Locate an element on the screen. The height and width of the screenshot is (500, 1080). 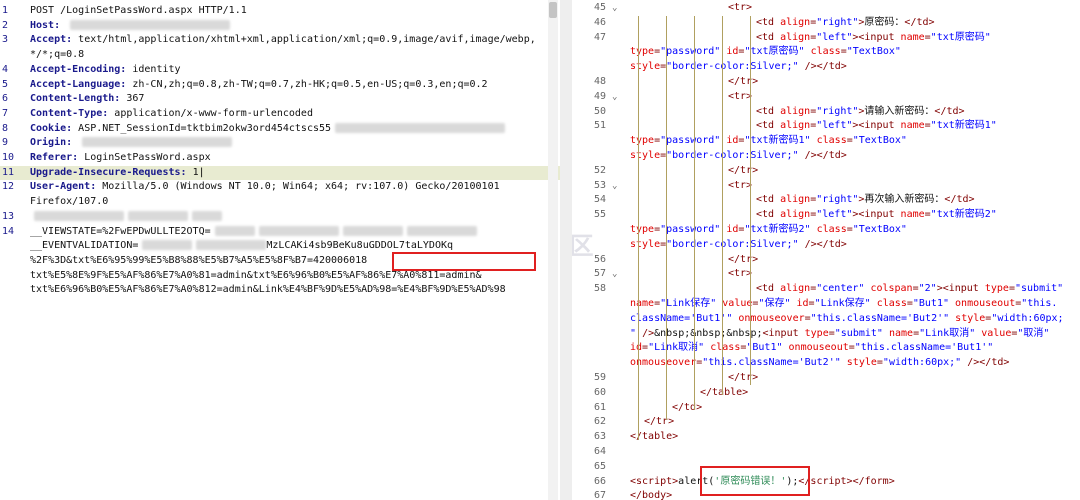
line-number: 51 is located at coordinates (599, 126).